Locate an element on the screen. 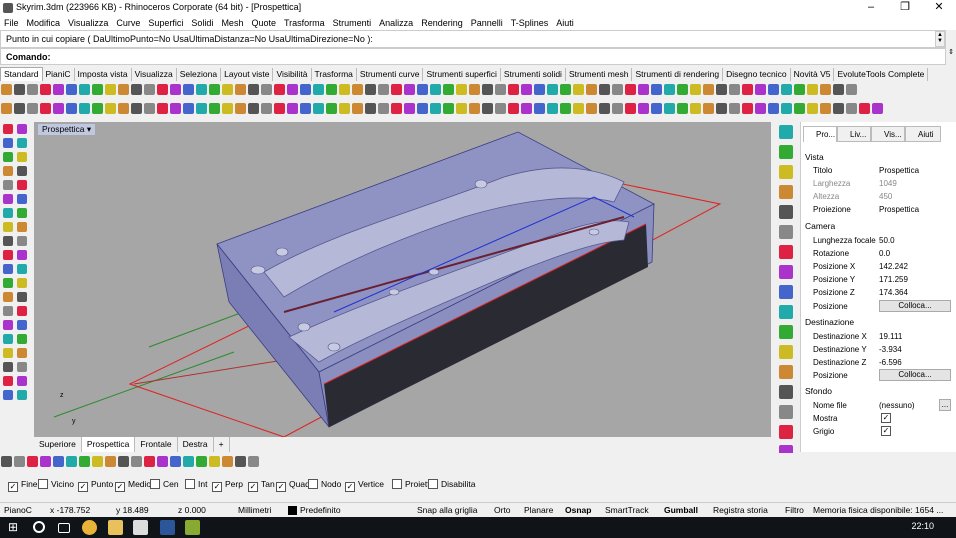 The width and height of the screenshot is (956, 538). tab-pianic: PianiC is located at coordinates (59, 74).